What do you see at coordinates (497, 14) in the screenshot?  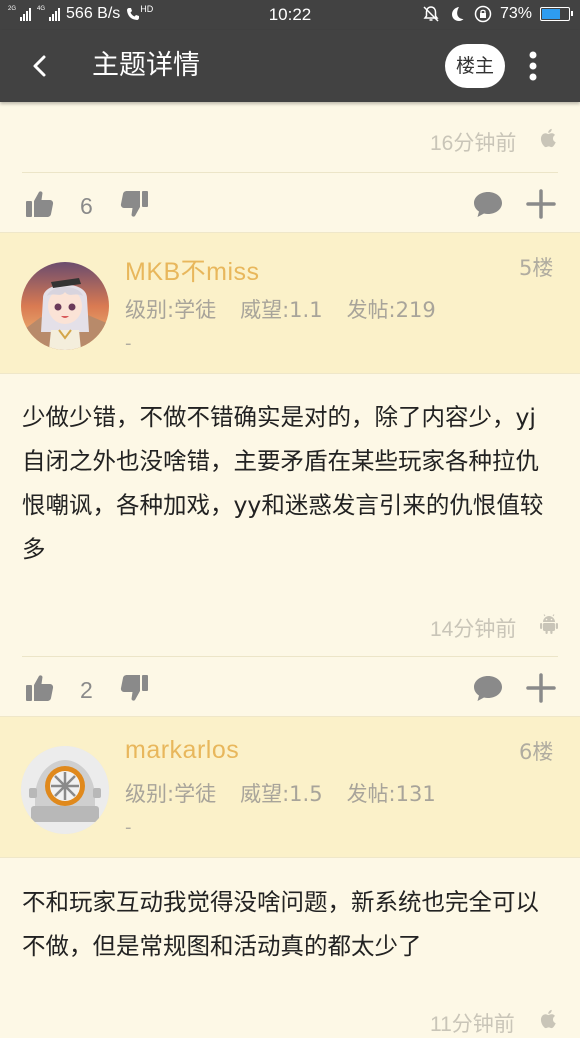 I see `status-right: 73%` at bounding box center [497, 14].